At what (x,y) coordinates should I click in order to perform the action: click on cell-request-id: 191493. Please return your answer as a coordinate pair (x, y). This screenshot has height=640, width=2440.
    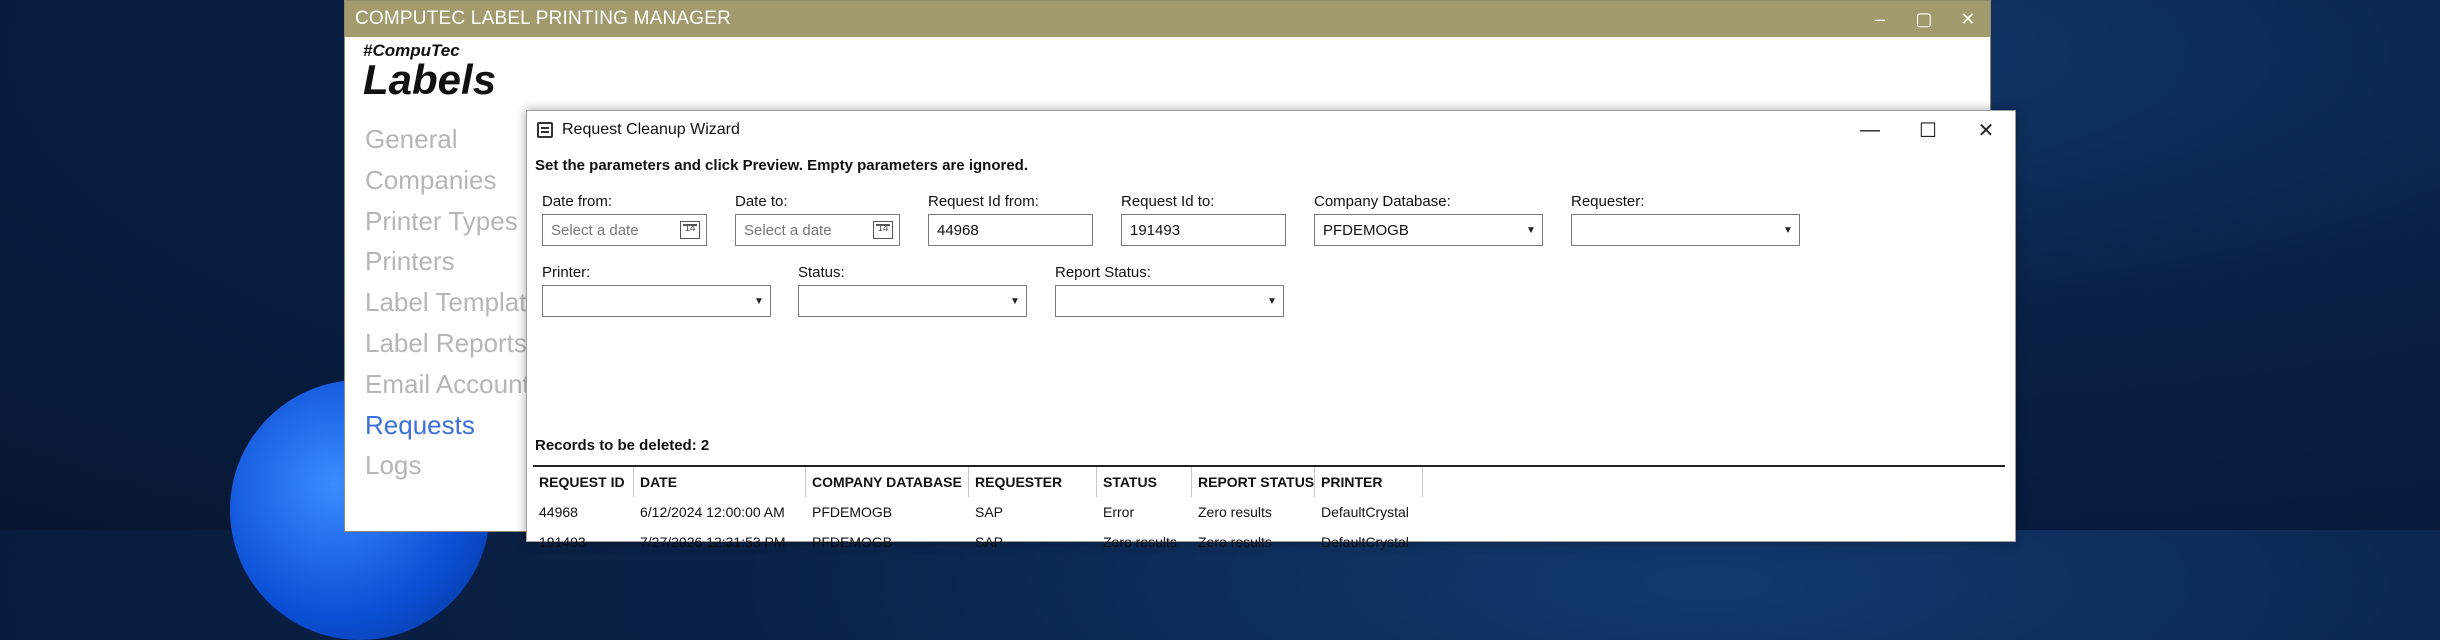
    Looking at the image, I should click on (562, 542).